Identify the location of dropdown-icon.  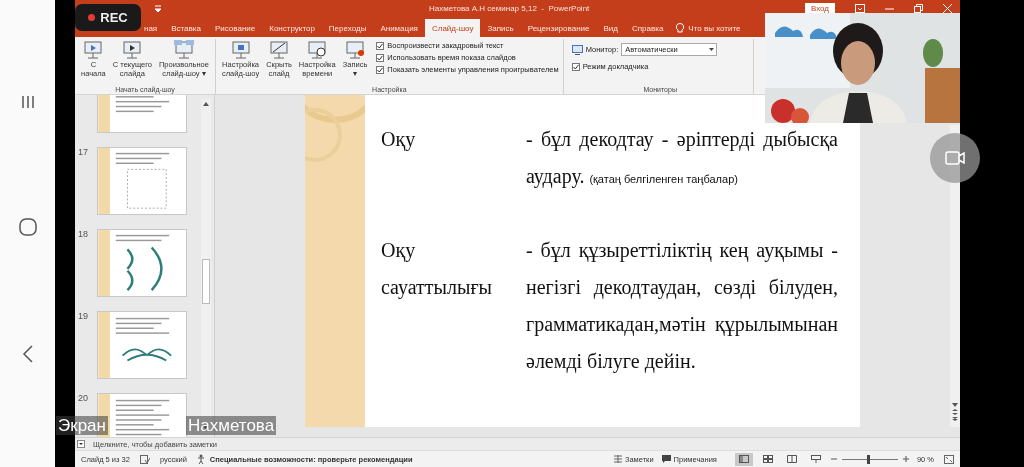
(158, 8).